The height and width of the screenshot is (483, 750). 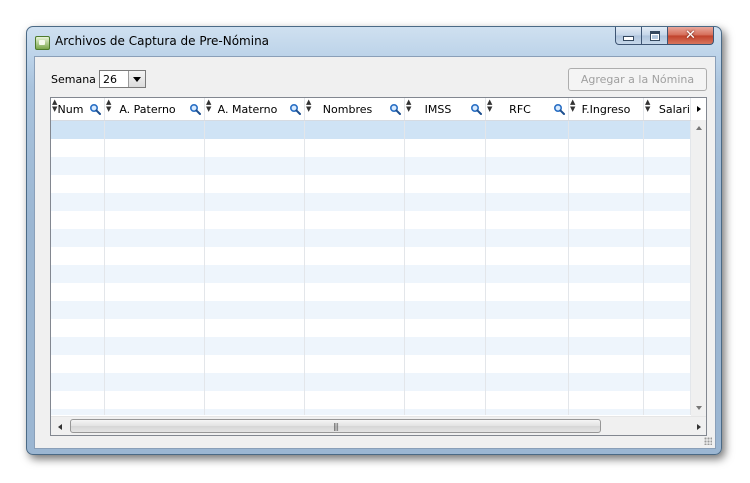 I want to click on scroll-right-button, so click(x=698, y=426).